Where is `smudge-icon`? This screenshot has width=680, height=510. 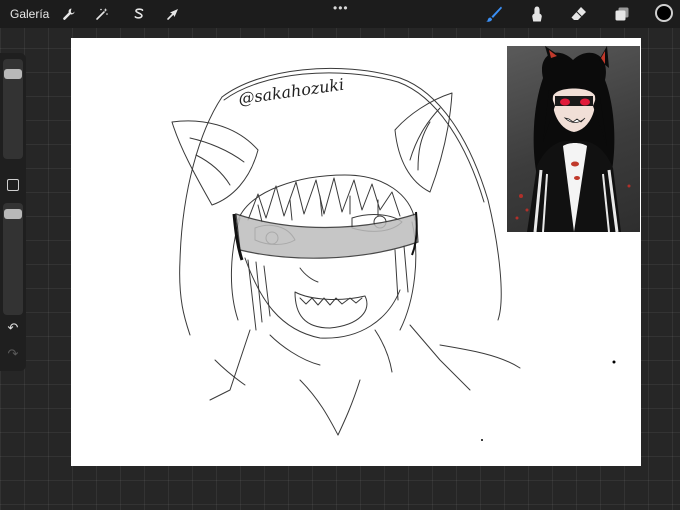 smudge-icon is located at coordinates (537, 14).